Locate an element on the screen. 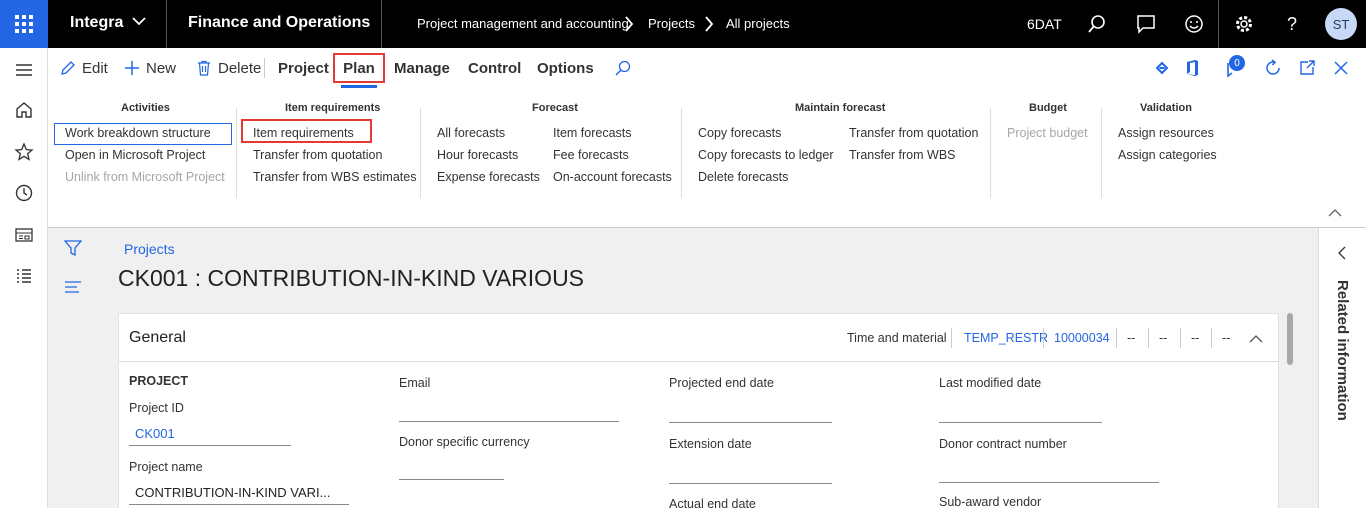 Image resolution: width=1366 pixels, height=508 pixels. notification-badge: 0 is located at coordinates (1237, 63).